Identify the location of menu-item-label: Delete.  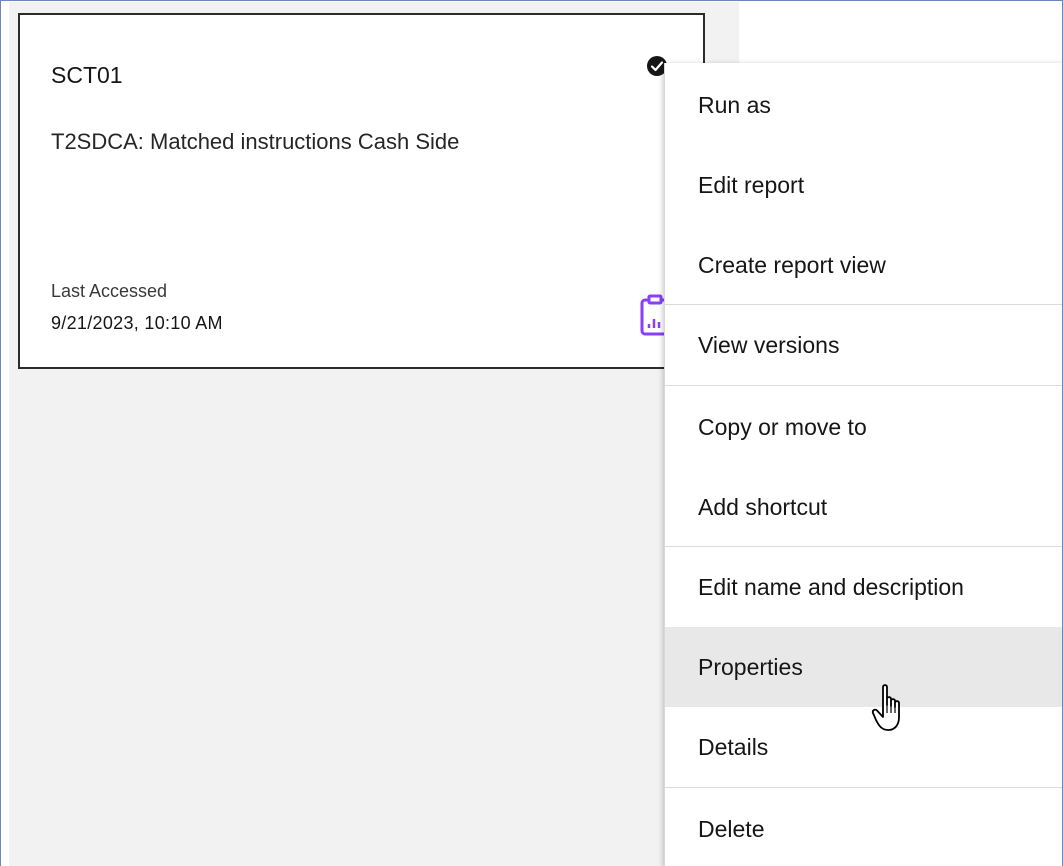
(731, 828).